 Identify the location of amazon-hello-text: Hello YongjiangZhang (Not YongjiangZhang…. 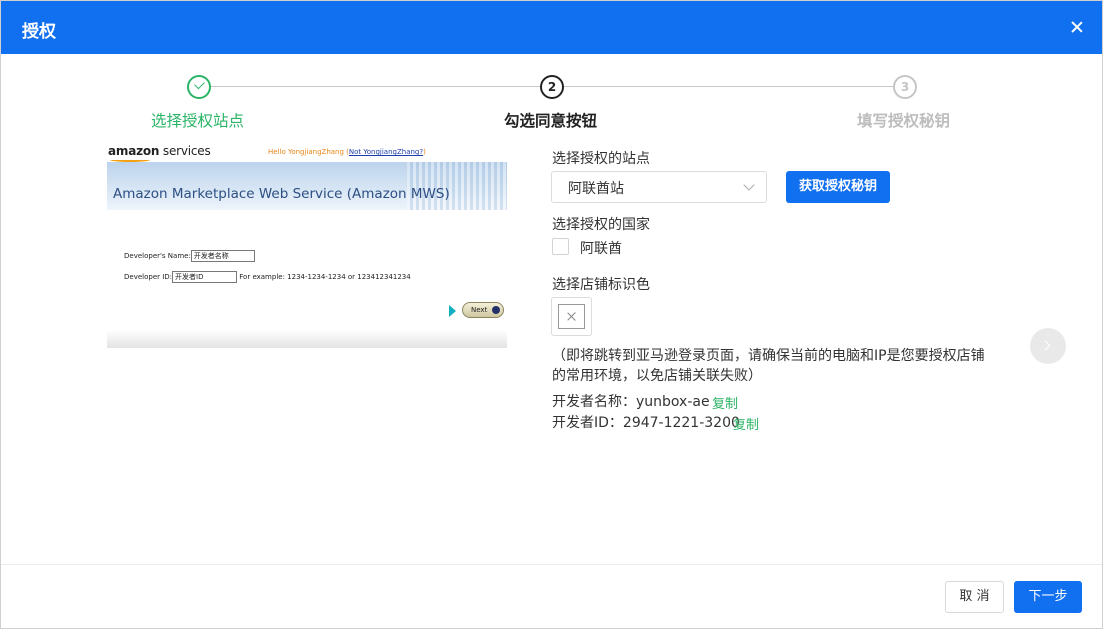
(347, 152).